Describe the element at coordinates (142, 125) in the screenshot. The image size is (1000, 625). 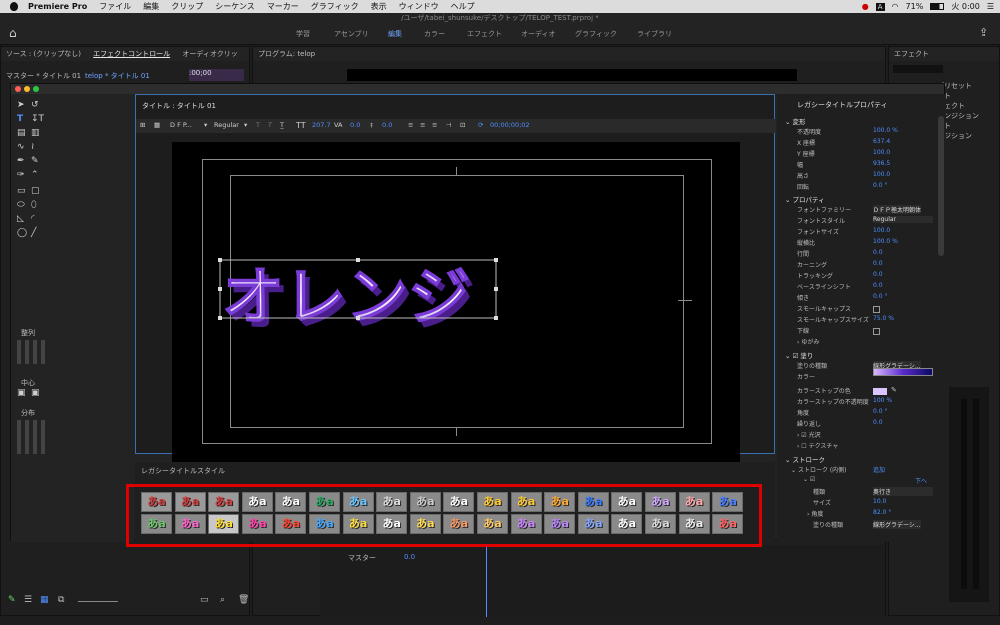
I see `new-title-icon: ⊞` at that location.